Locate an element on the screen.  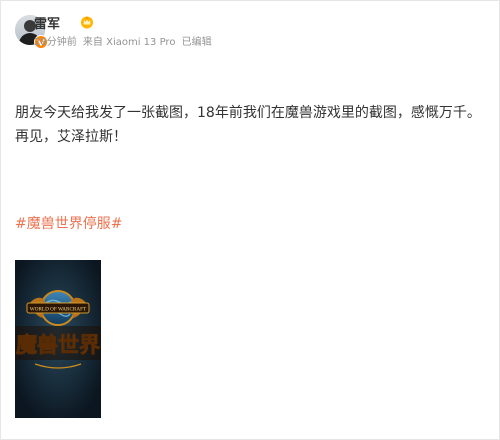
logo-small-text: WORLD OF WARCRAFT is located at coordinates (58, 310).